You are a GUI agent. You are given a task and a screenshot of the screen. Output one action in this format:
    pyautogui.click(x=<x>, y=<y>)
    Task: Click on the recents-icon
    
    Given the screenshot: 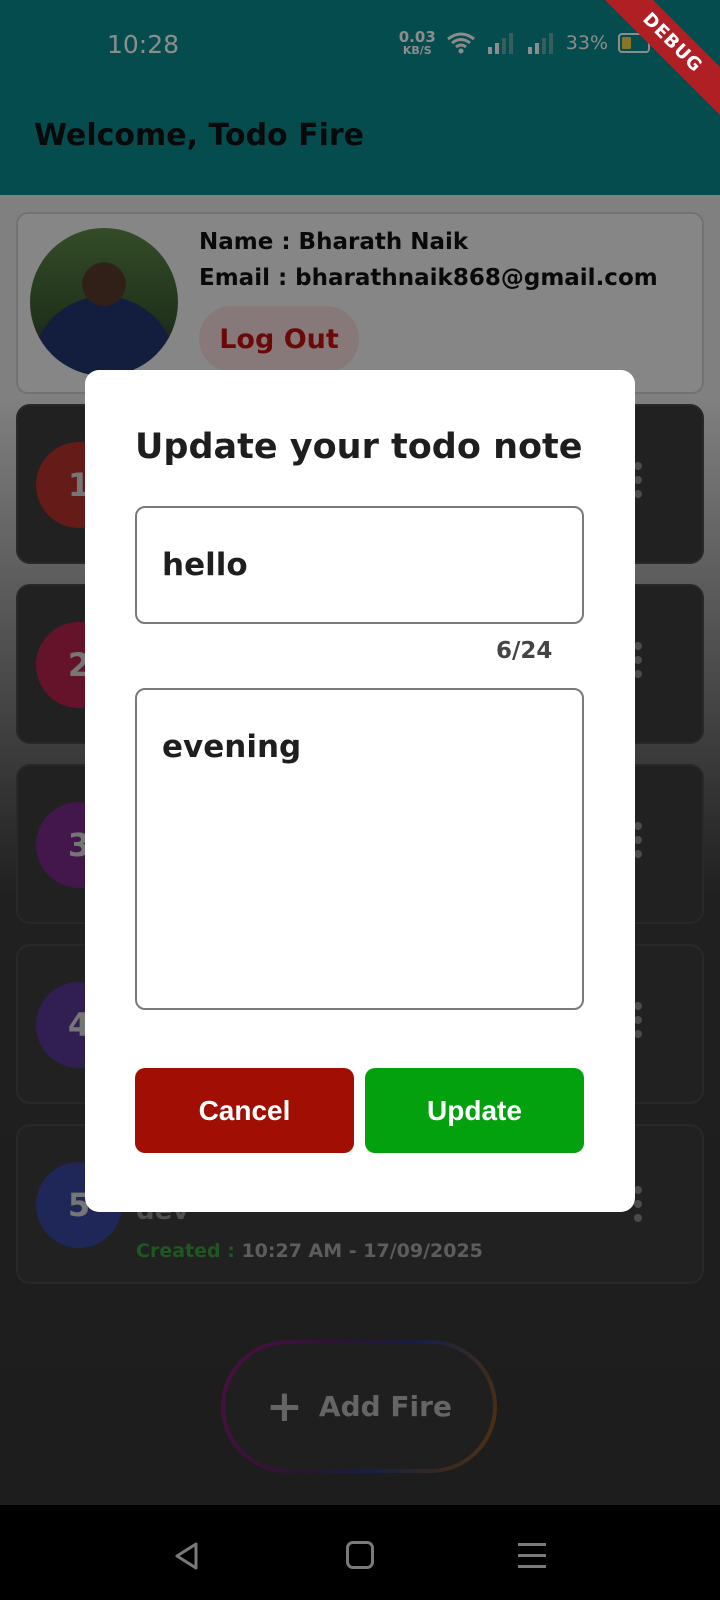 What is the action you would take?
    pyautogui.click(x=532, y=1559)
    